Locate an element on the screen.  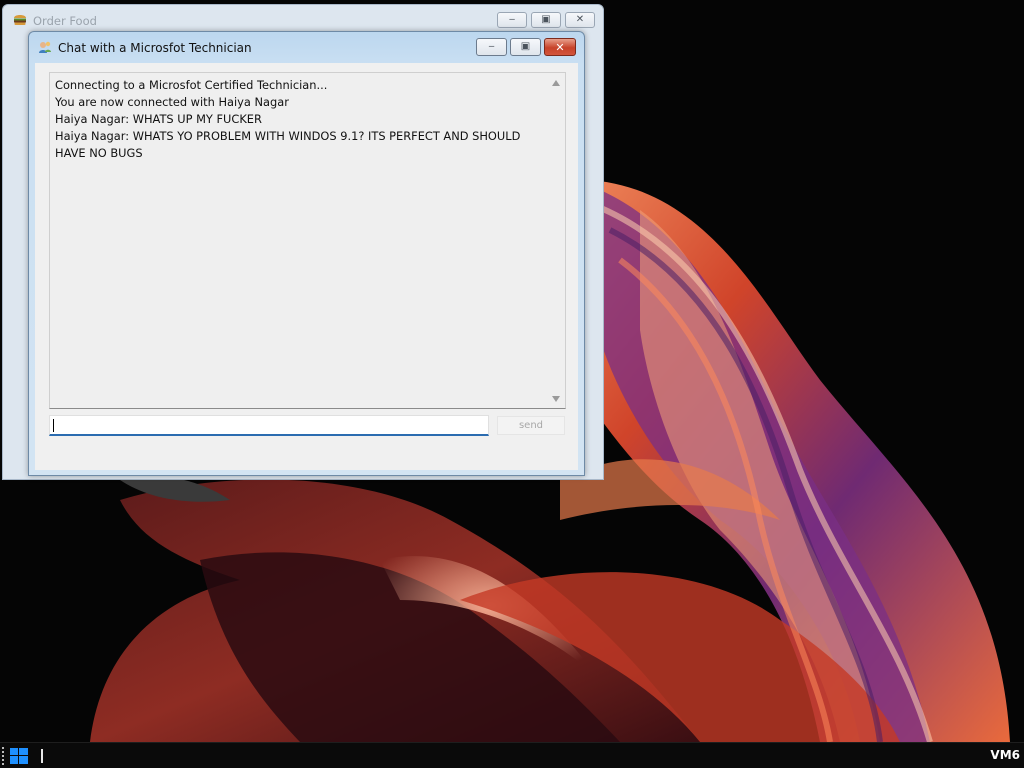
chat-message: You are now connected with Haiya Nagar is located at coordinates (172, 102).